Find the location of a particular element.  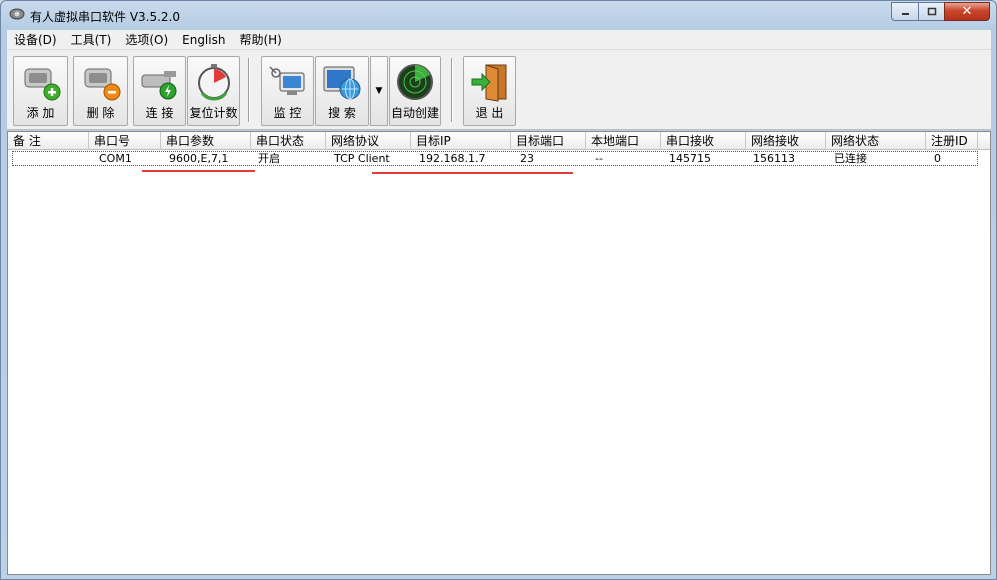

column-header-params: 串口参数 is located at coordinates (206, 141).